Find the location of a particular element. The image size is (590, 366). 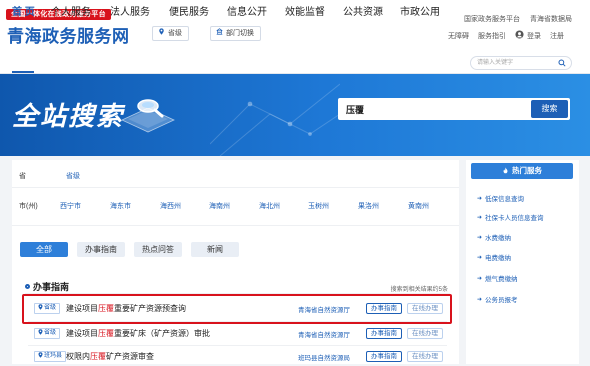

data-bureau-link: 青海省数据局 is located at coordinates (551, 19).